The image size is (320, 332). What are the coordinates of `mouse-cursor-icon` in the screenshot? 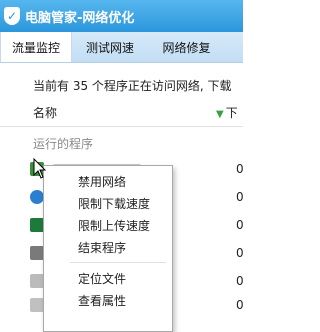 It's located at (40, 168).